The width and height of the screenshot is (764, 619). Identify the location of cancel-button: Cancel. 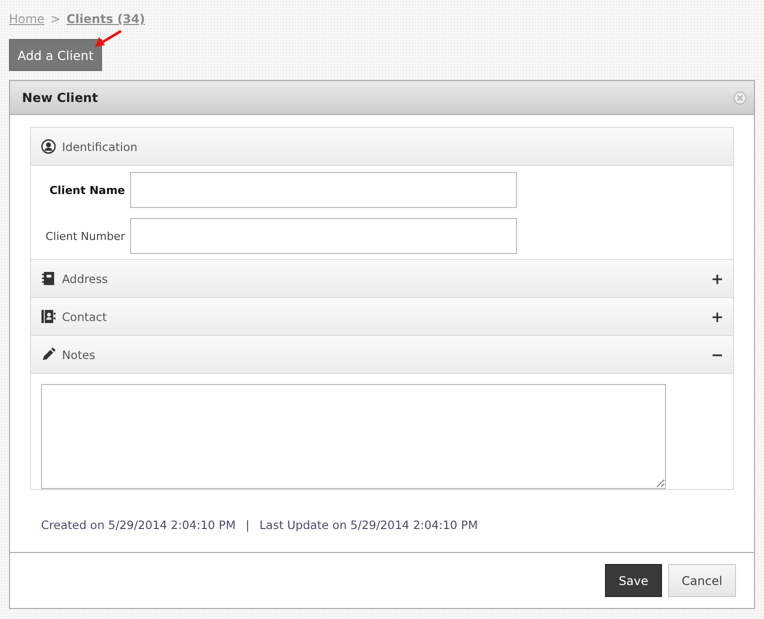
(702, 580).